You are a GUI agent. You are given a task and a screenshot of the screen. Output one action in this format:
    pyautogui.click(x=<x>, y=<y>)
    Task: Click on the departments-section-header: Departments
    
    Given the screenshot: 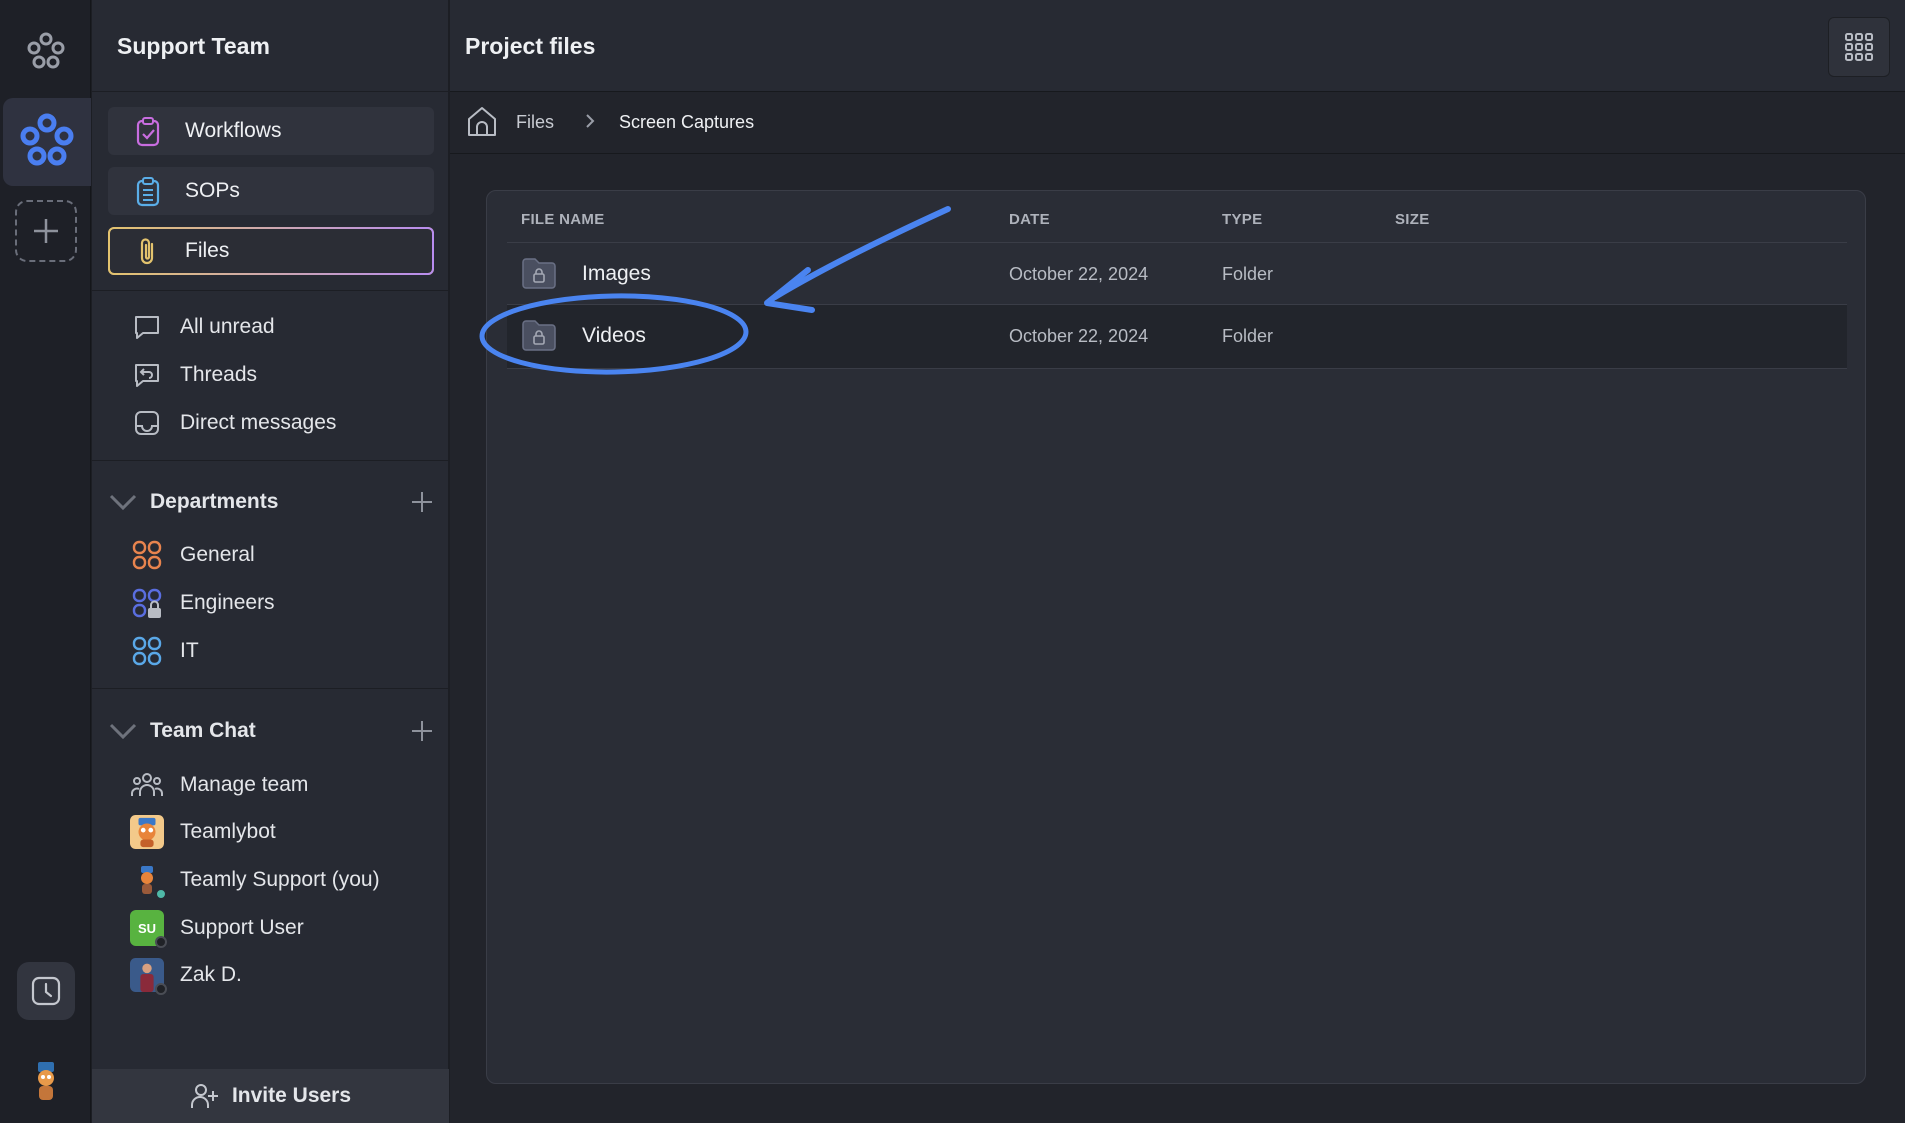 What is the action you would take?
    pyautogui.click(x=271, y=502)
    